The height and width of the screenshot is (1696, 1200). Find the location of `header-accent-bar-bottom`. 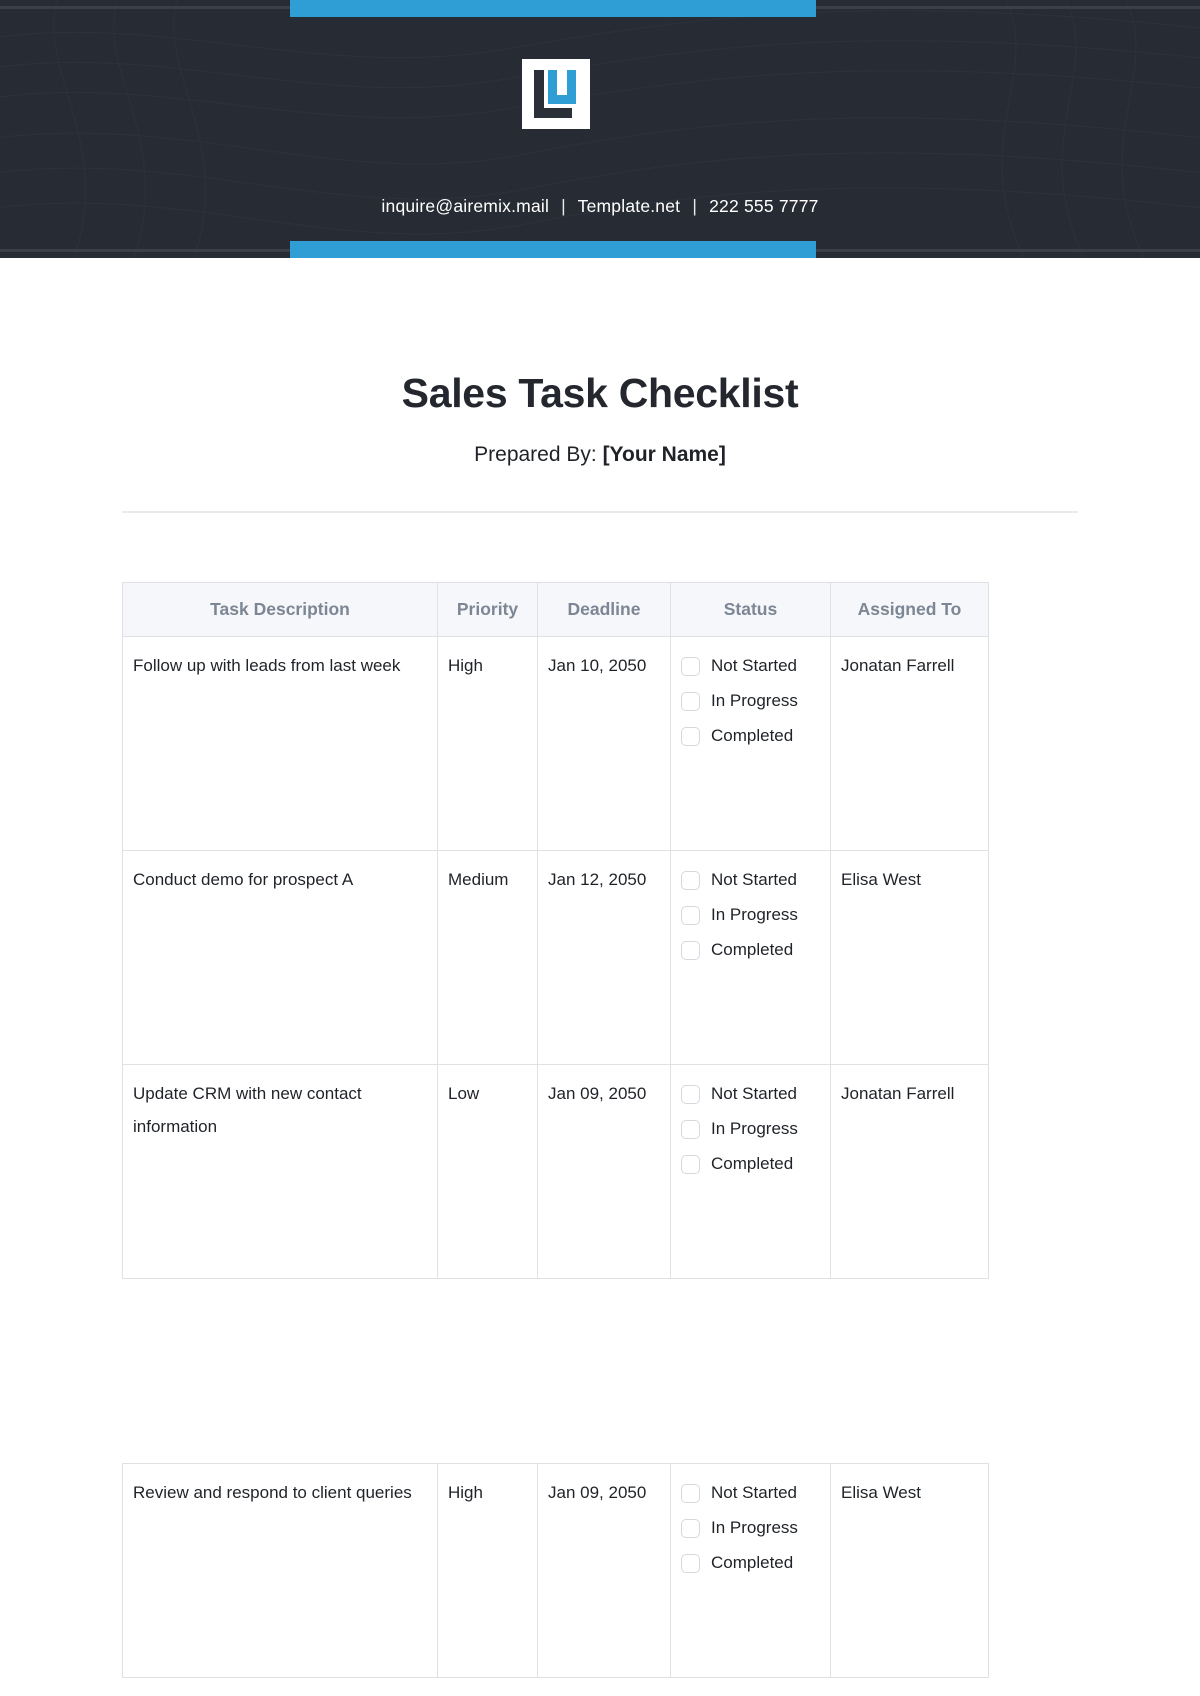

header-accent-bar-bottom is located at coordinates (553, 249).